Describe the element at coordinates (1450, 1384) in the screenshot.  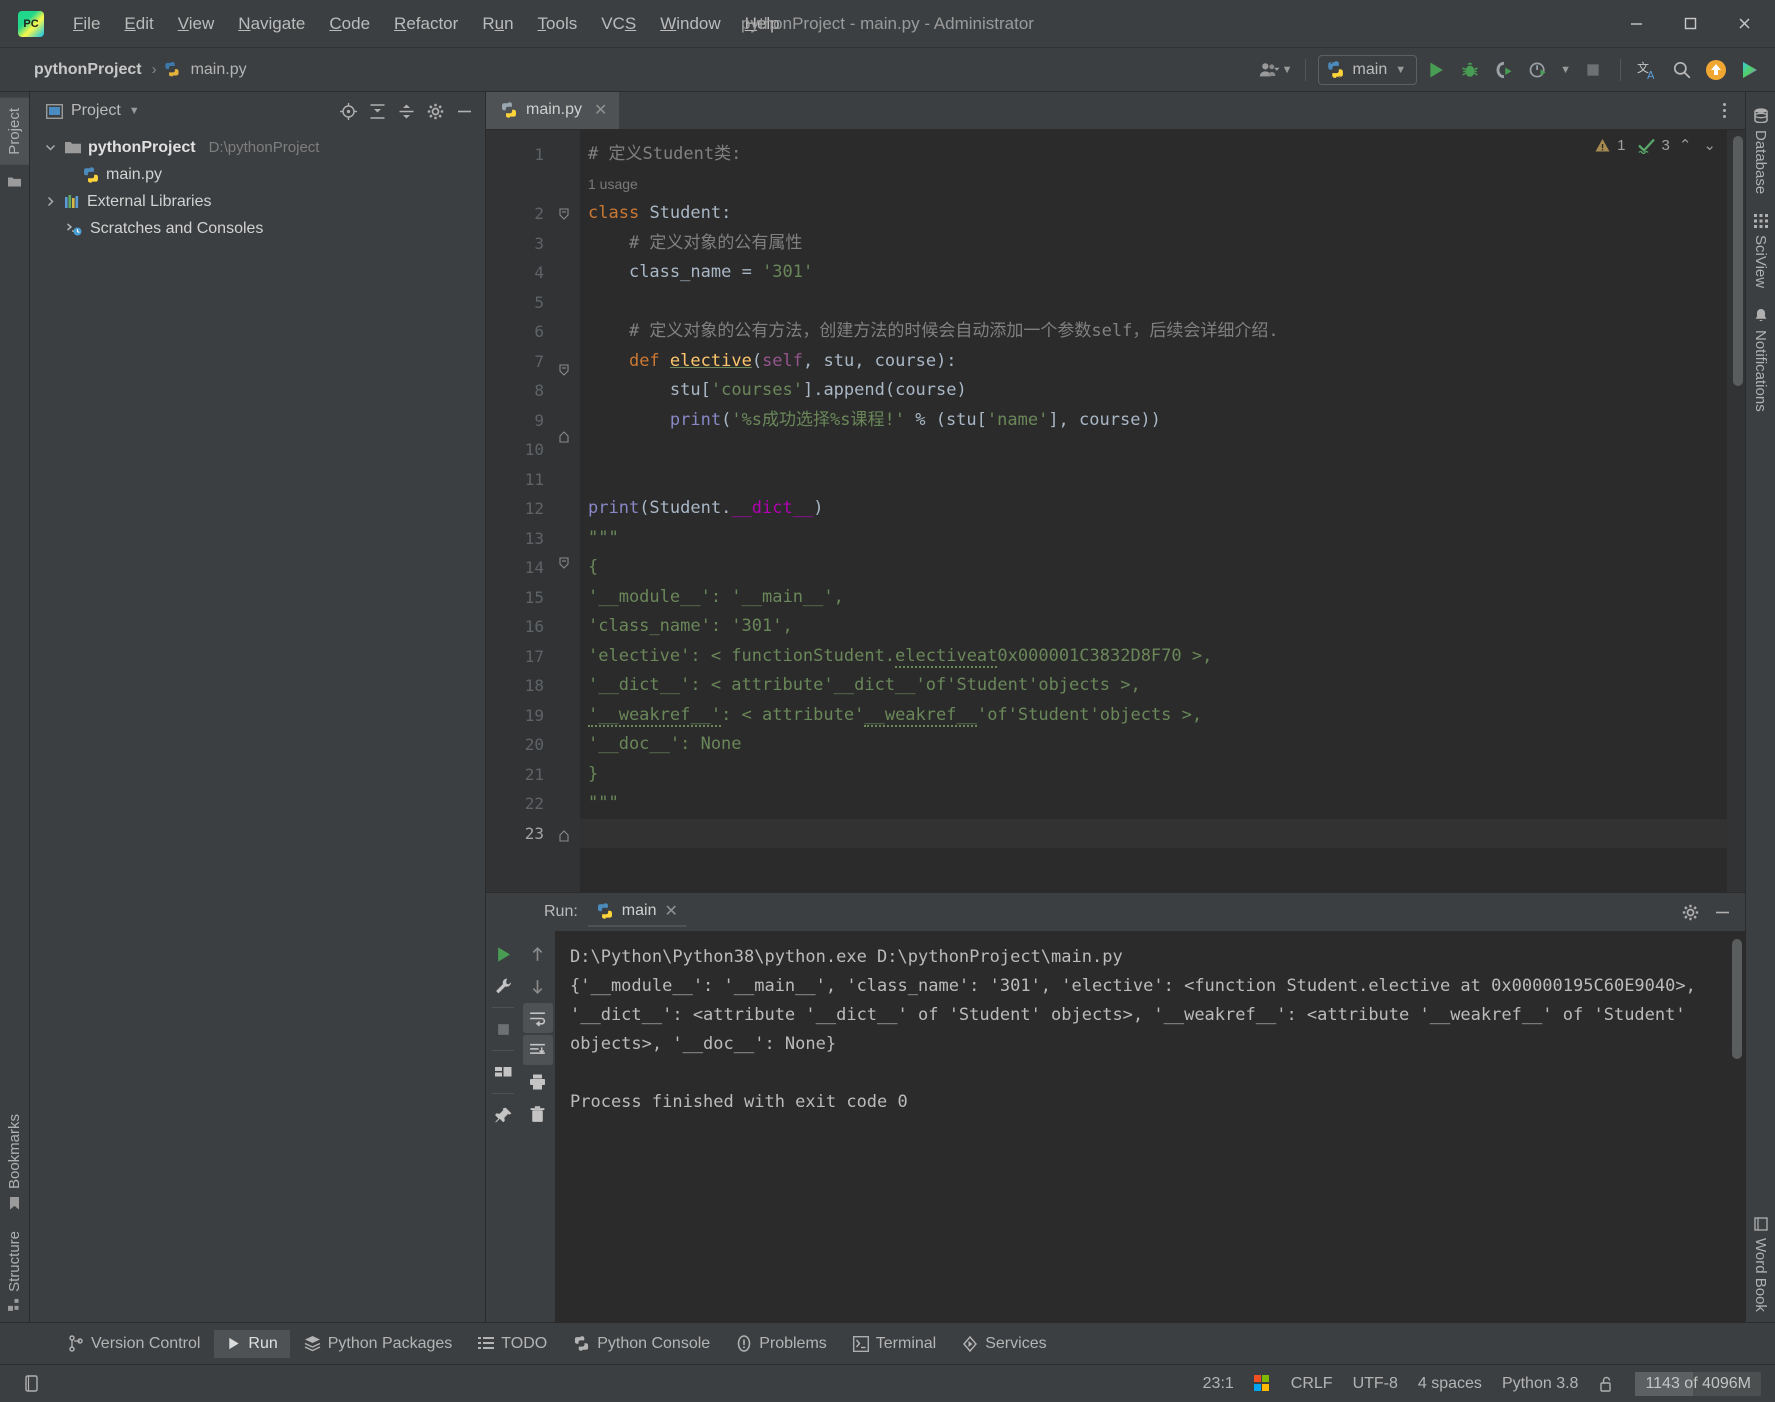
I see `indent-setting: 4 spaces` at that location.